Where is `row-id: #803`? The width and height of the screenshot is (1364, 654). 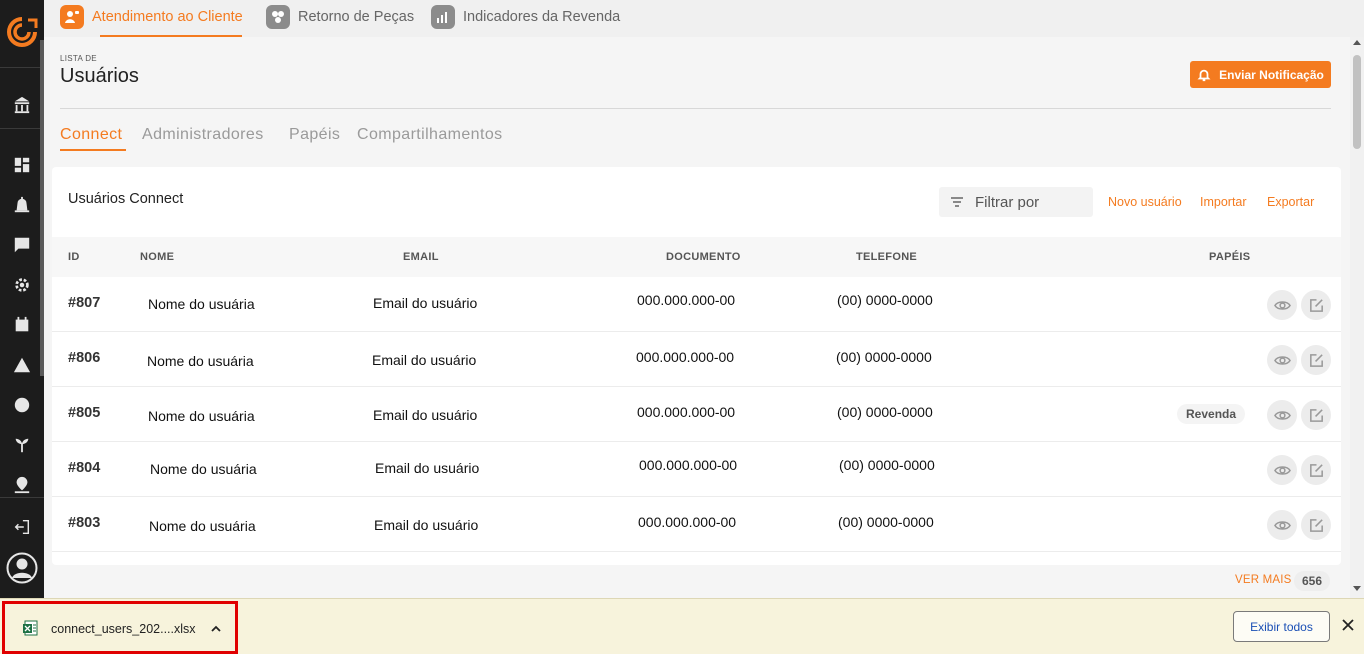 row-id: #803 is located at coordinates (84, 523).